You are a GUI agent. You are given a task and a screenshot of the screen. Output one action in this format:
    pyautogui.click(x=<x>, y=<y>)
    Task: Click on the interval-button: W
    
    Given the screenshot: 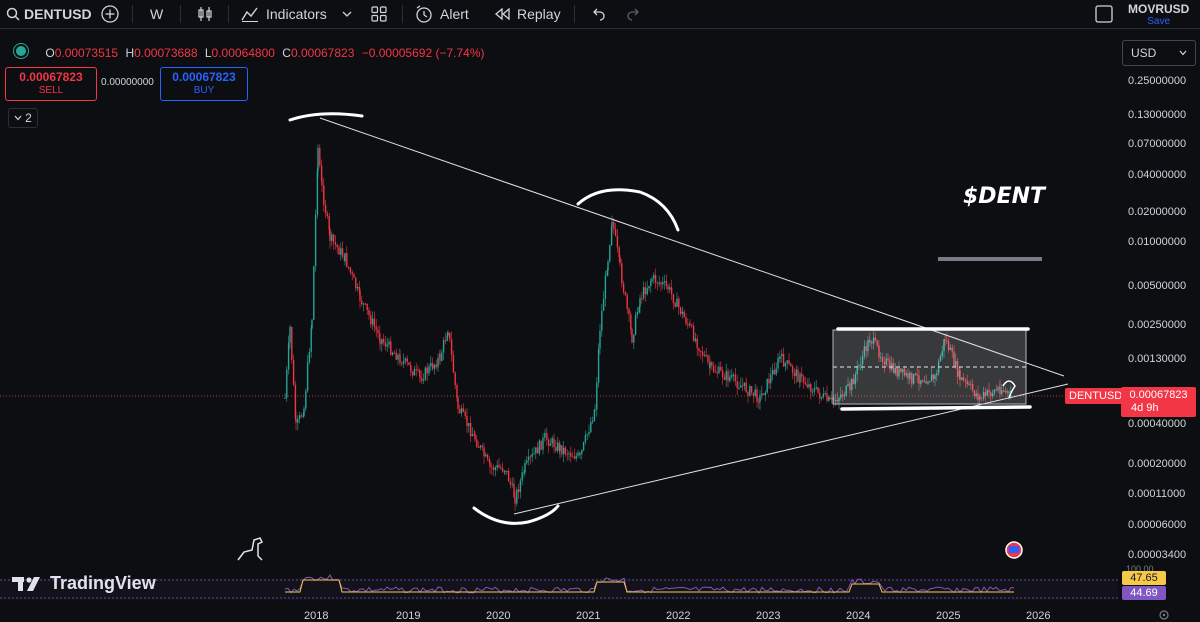 What is the action you would take?
    pyautogui.click(x=156, y=14)
    